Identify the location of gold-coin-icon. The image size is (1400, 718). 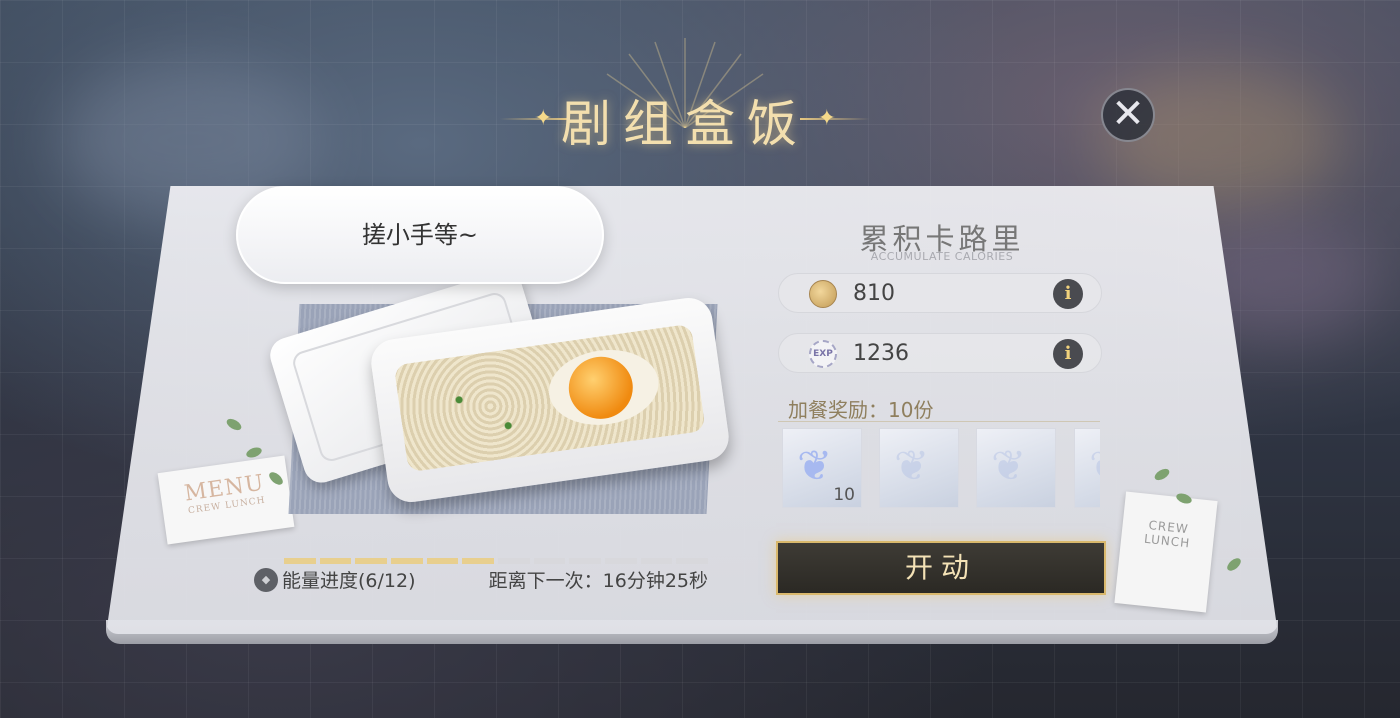
(823, 294).